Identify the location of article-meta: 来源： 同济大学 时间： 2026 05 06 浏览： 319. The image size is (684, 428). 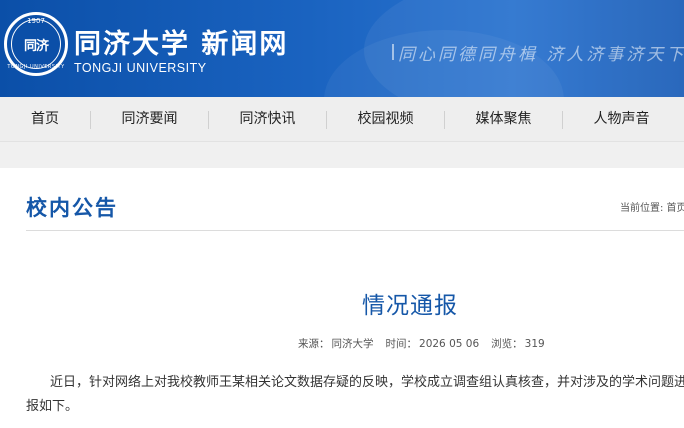
(422, 343).